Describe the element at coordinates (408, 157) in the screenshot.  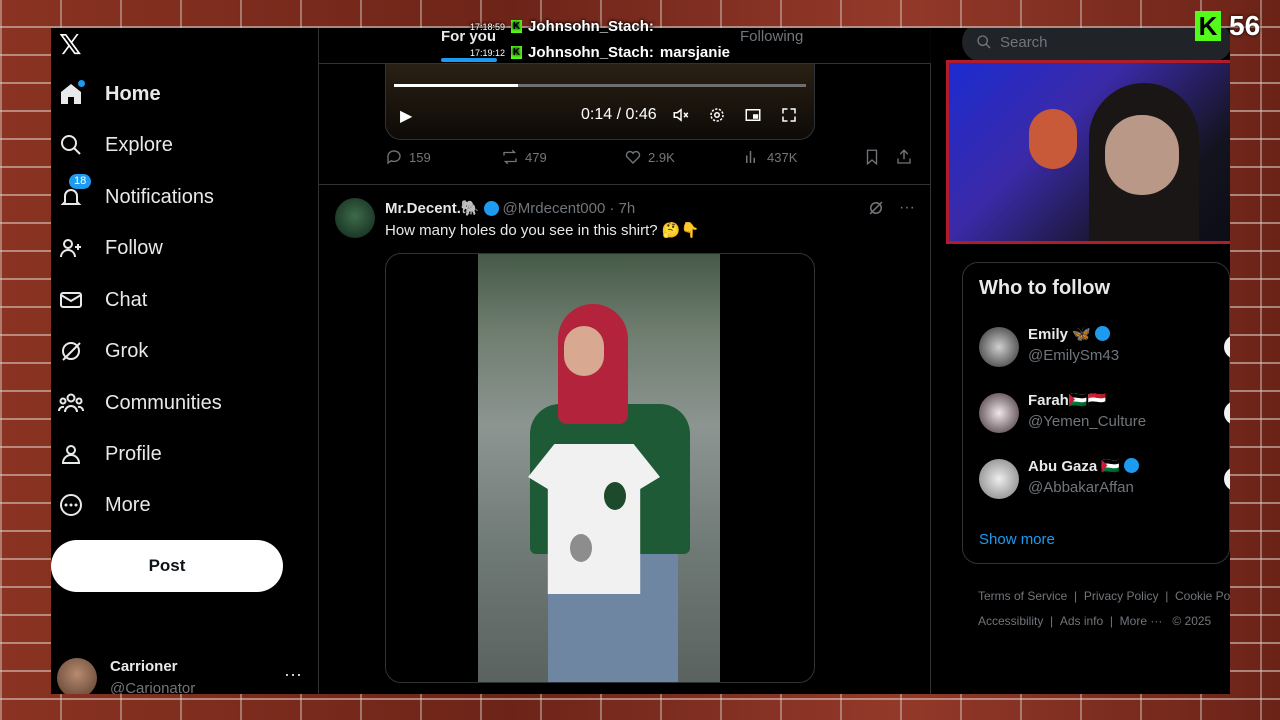
I see `reply-button: 159` at that location.